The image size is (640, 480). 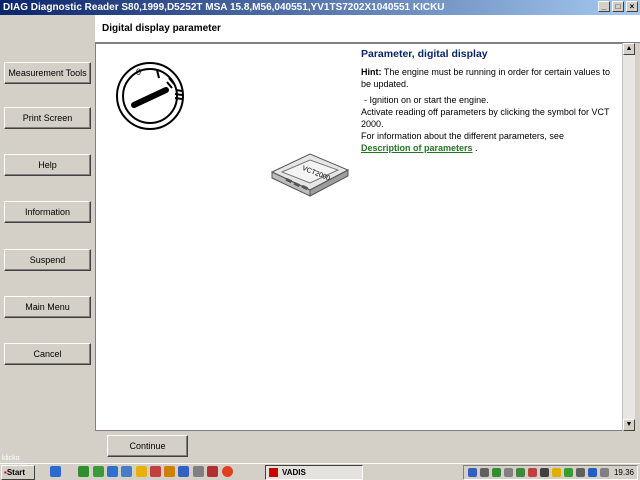 What do you see at coordinates (55, 471) in the screenshot?
I see `desktop-icon` at bounding box center [55, 471].